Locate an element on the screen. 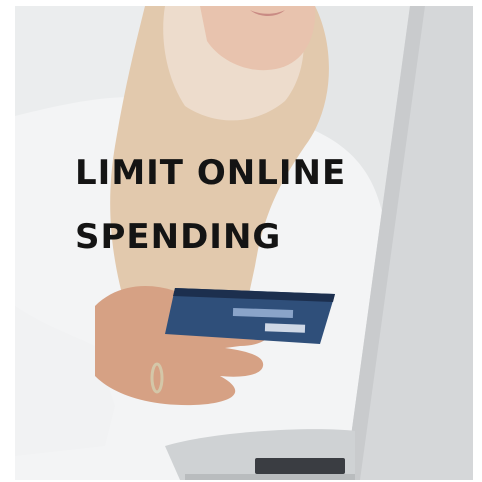 The height and width of the screenshot is (482, 482). headline-line-1: LIMIT ONLINE is located at coordinates (211, 173).